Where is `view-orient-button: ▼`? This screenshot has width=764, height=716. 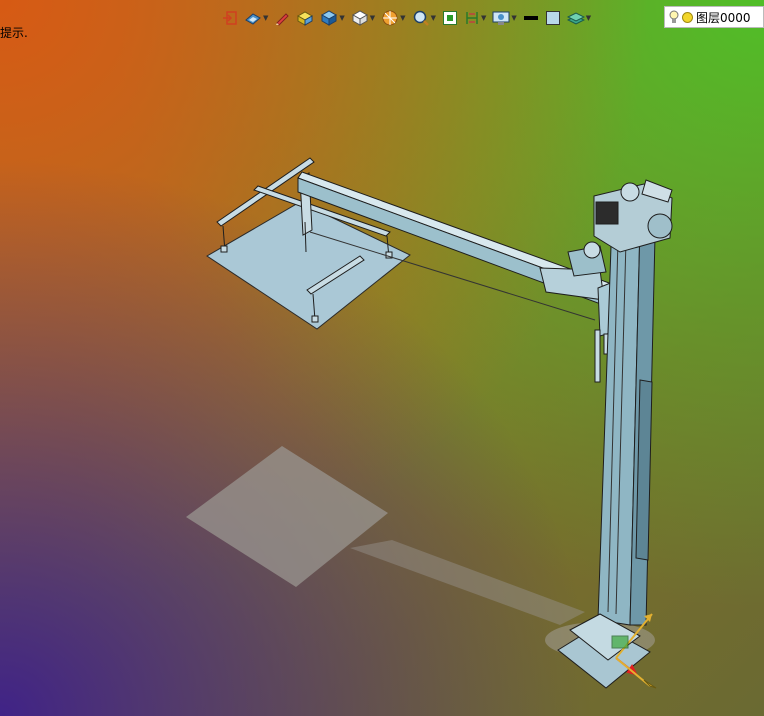
view-orient-button: ▼ is located at coordinates (256, 18).